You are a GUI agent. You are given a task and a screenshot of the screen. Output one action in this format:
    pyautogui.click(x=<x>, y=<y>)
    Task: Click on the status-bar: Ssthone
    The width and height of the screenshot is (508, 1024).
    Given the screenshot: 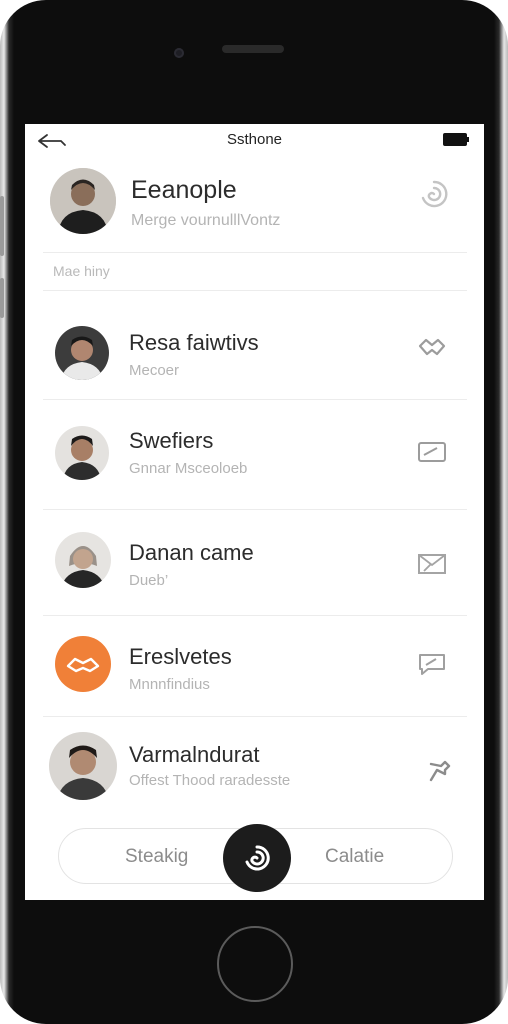 What is the action you would take?
    pyautogui.click(x=254, y=140)
    